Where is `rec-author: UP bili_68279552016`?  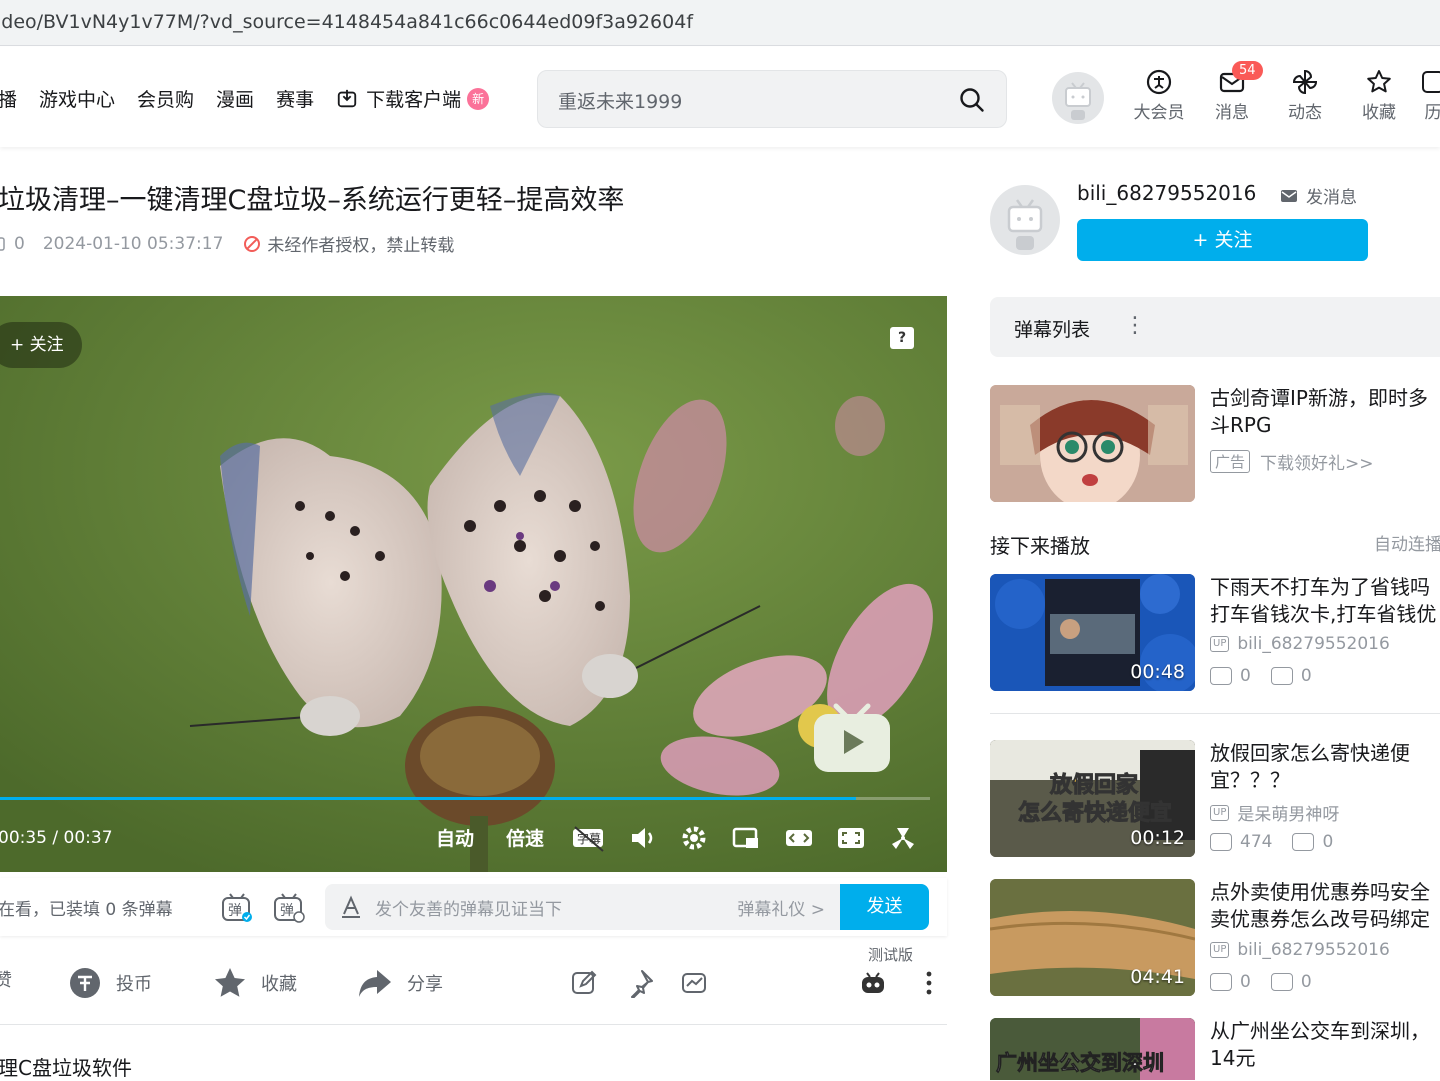 rec-author: UP bili_68279552016 is located at coordinates (1300, 644).